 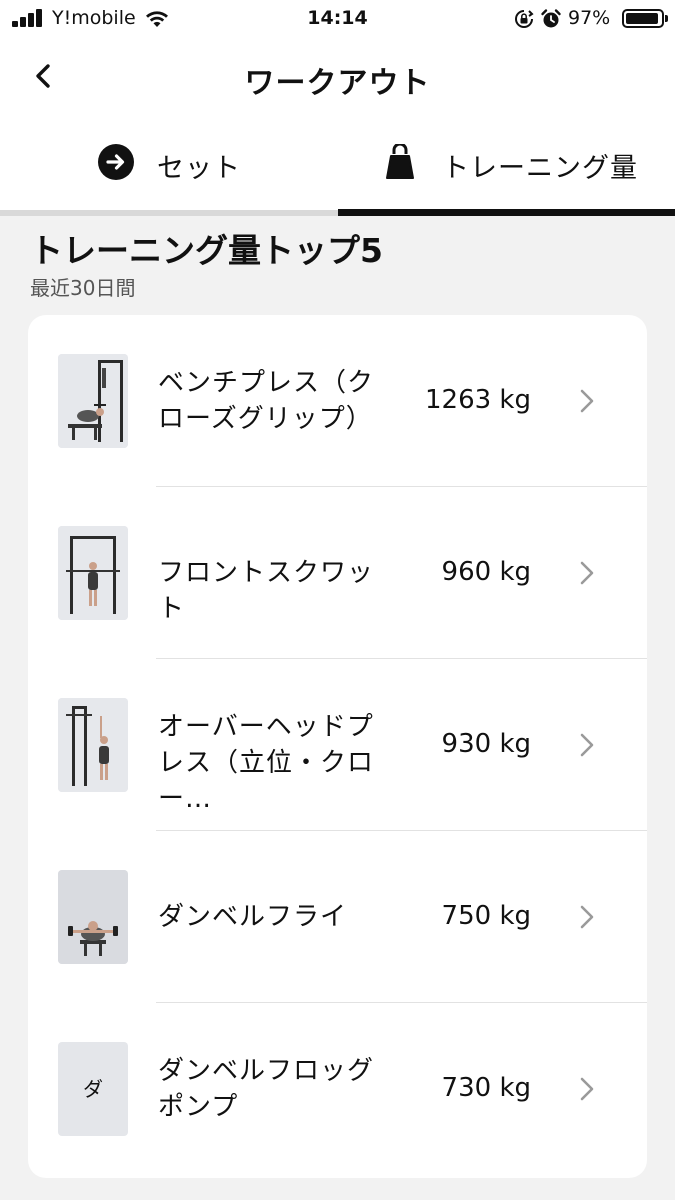 I want to click on tab-training-volume-label: トレーニング量, so click(x=540, y=168).